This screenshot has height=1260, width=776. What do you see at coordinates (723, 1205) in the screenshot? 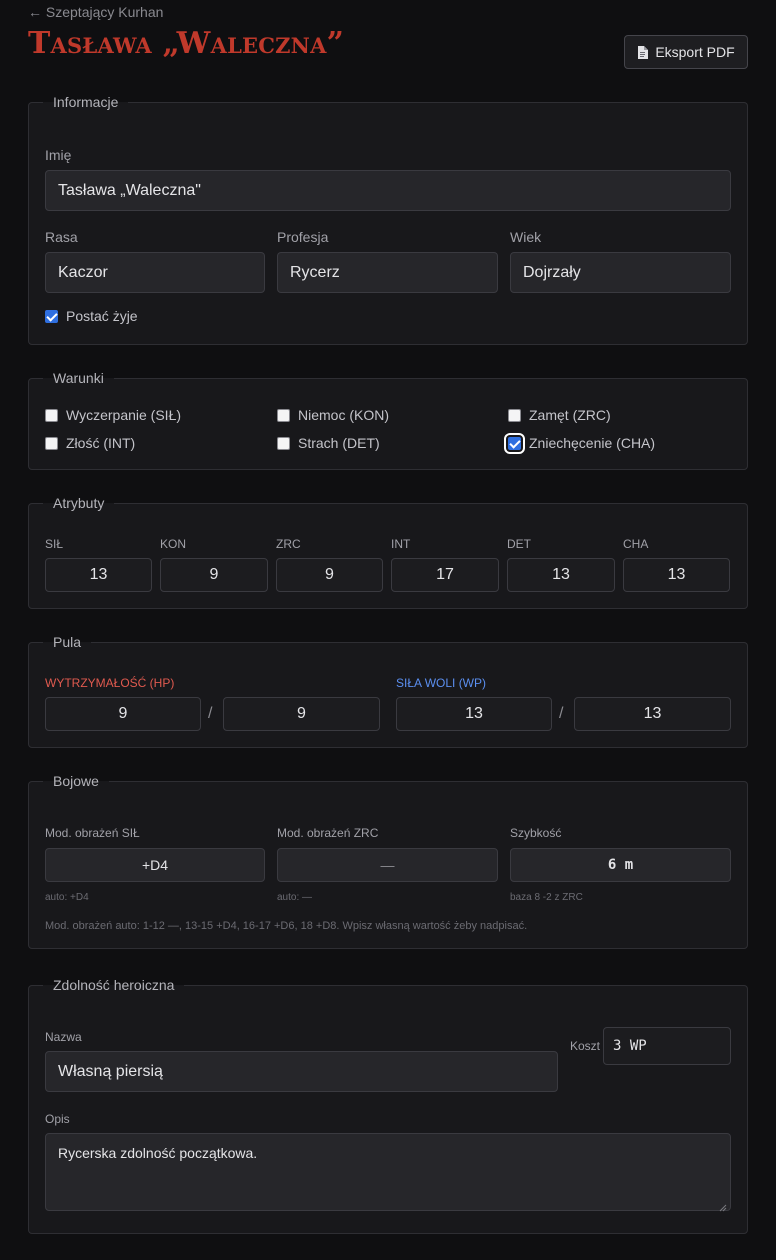
I see `resize-grip-icon` at bounding box center [723, 1205].